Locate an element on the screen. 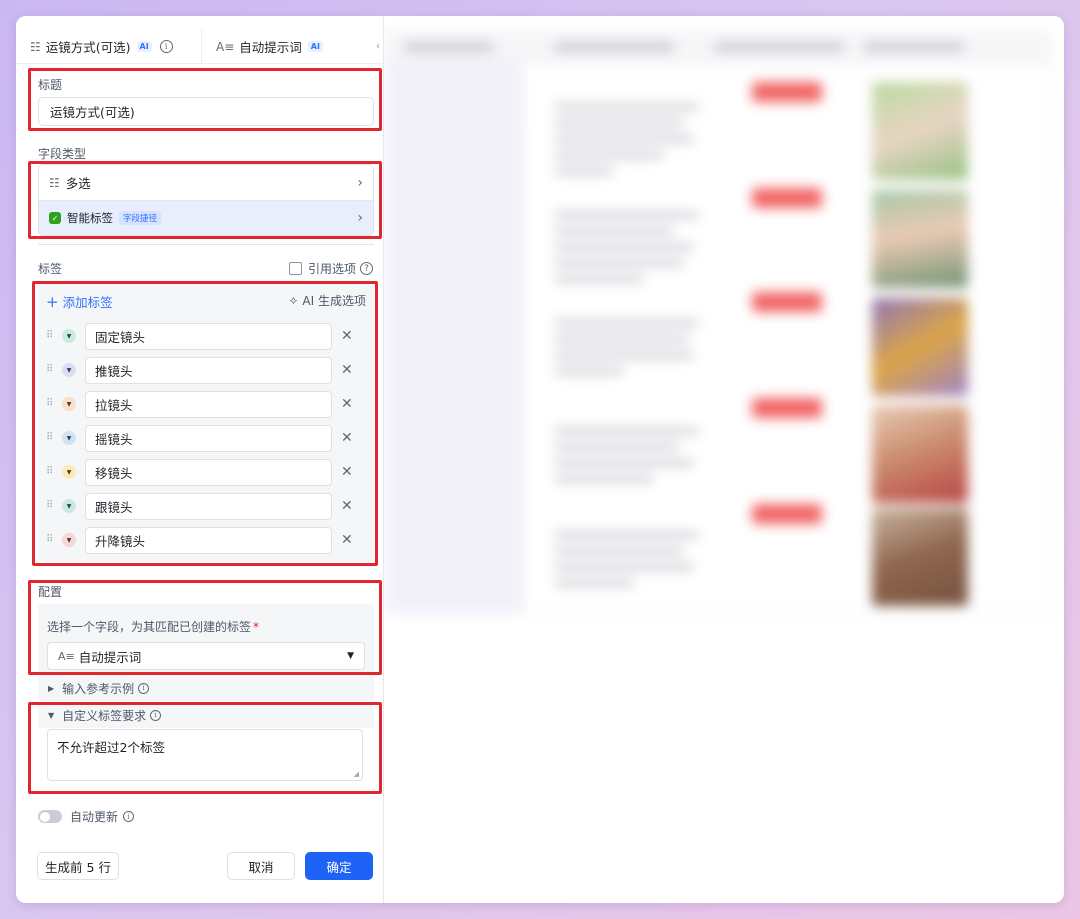  tab-prompt: A≡ 自动提示词 AI is located at coordinates (267, 47).